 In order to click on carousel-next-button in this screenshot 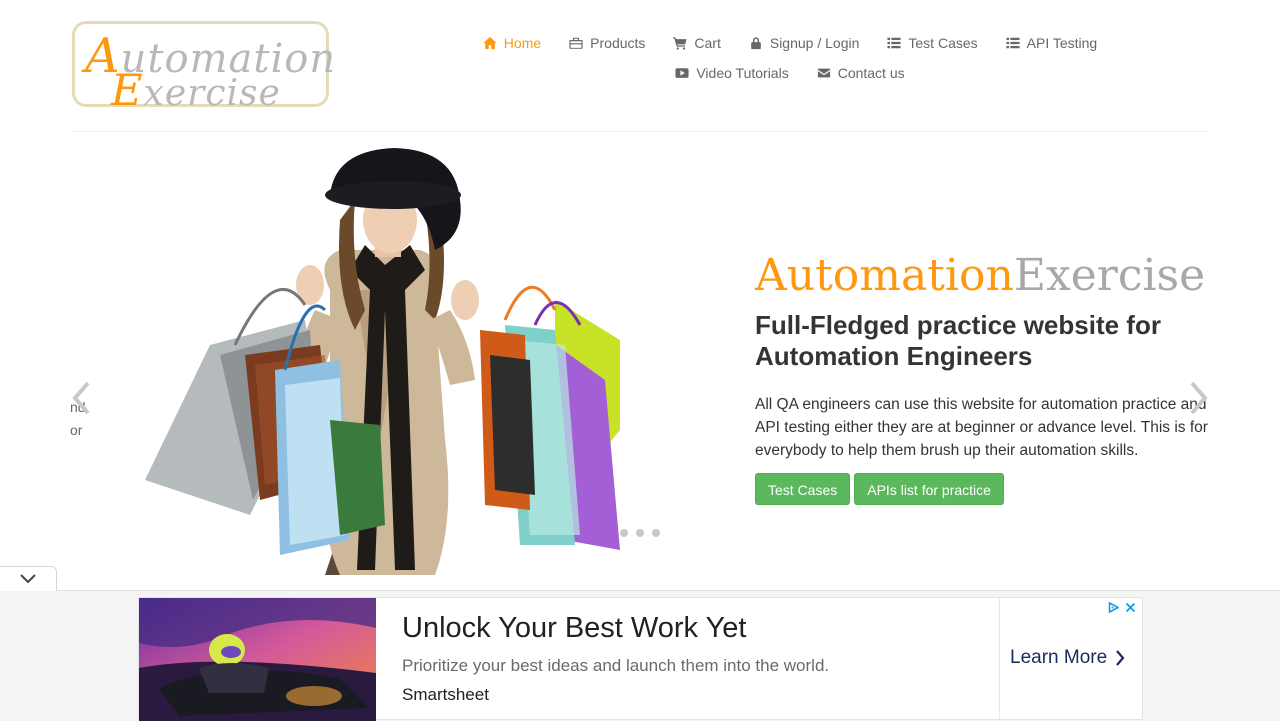, I will do `click(1198, 398)`.